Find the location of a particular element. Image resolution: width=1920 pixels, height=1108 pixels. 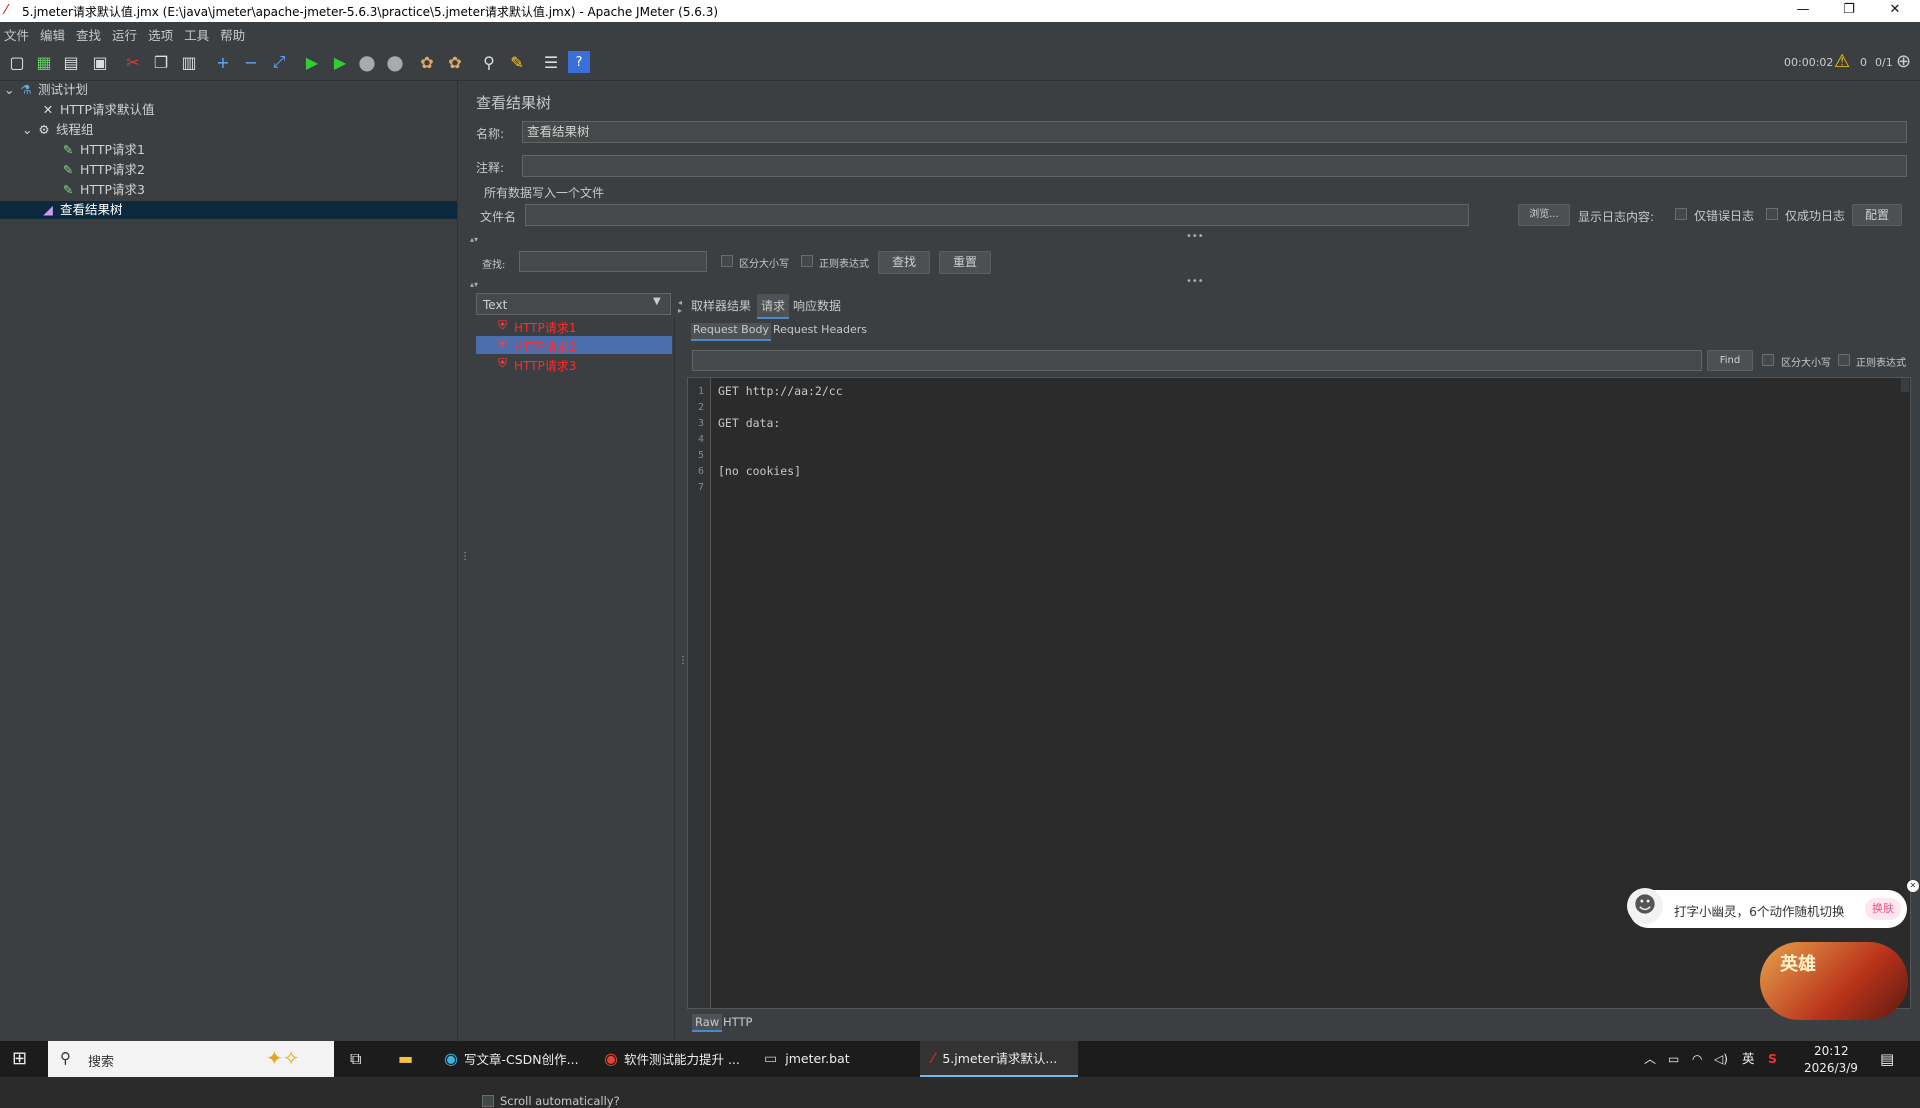

tree-item-http-request-3: ✎ HTTP请求3 is located at coordinates (102, 190).